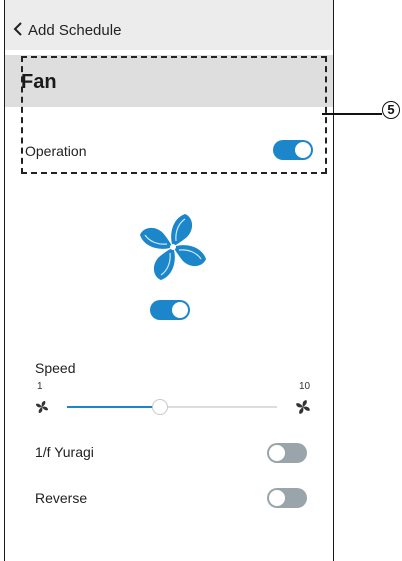 This screenshot has width=402, height=561. I want to click on speed-label: Speed, so click(55, 368).